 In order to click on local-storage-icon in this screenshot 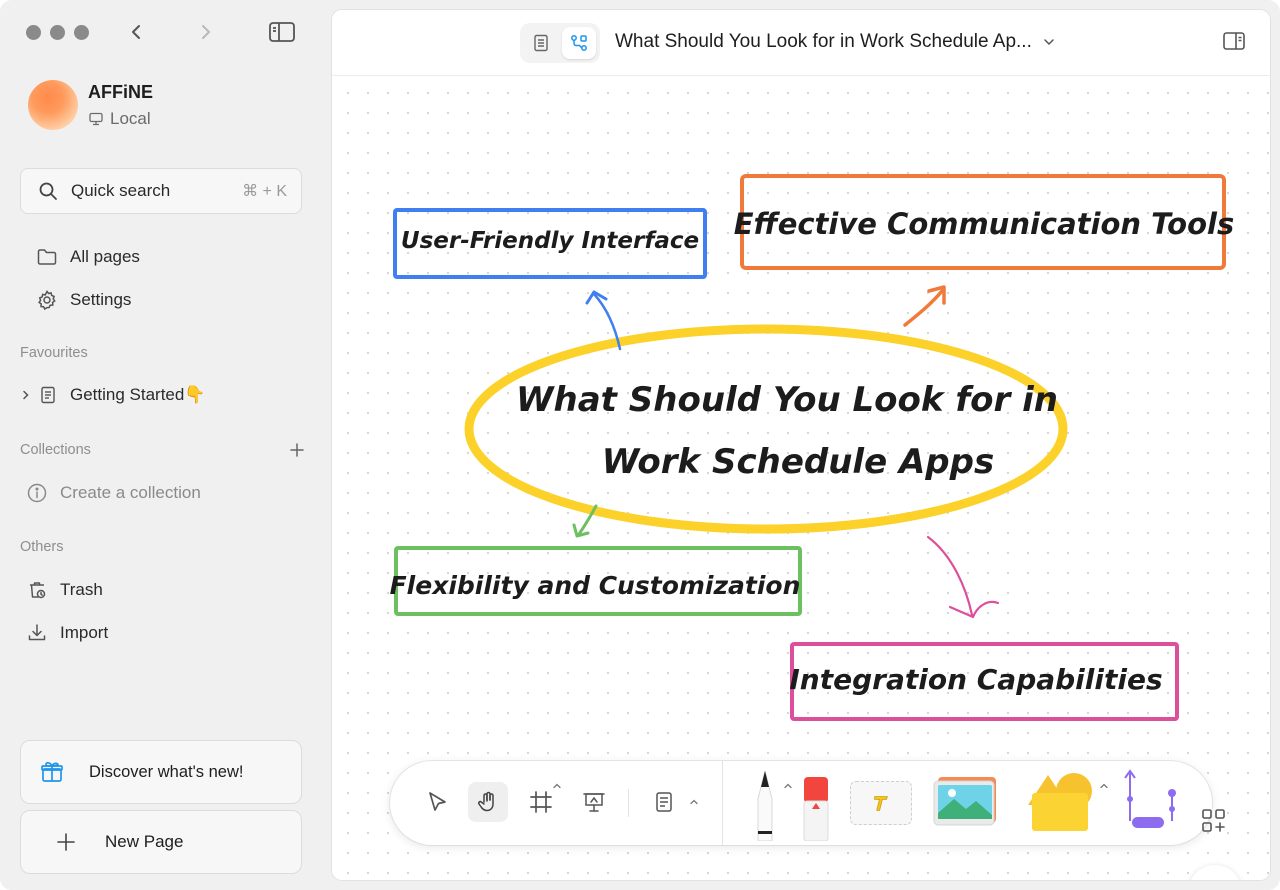, I will do `click(96, 118)`.